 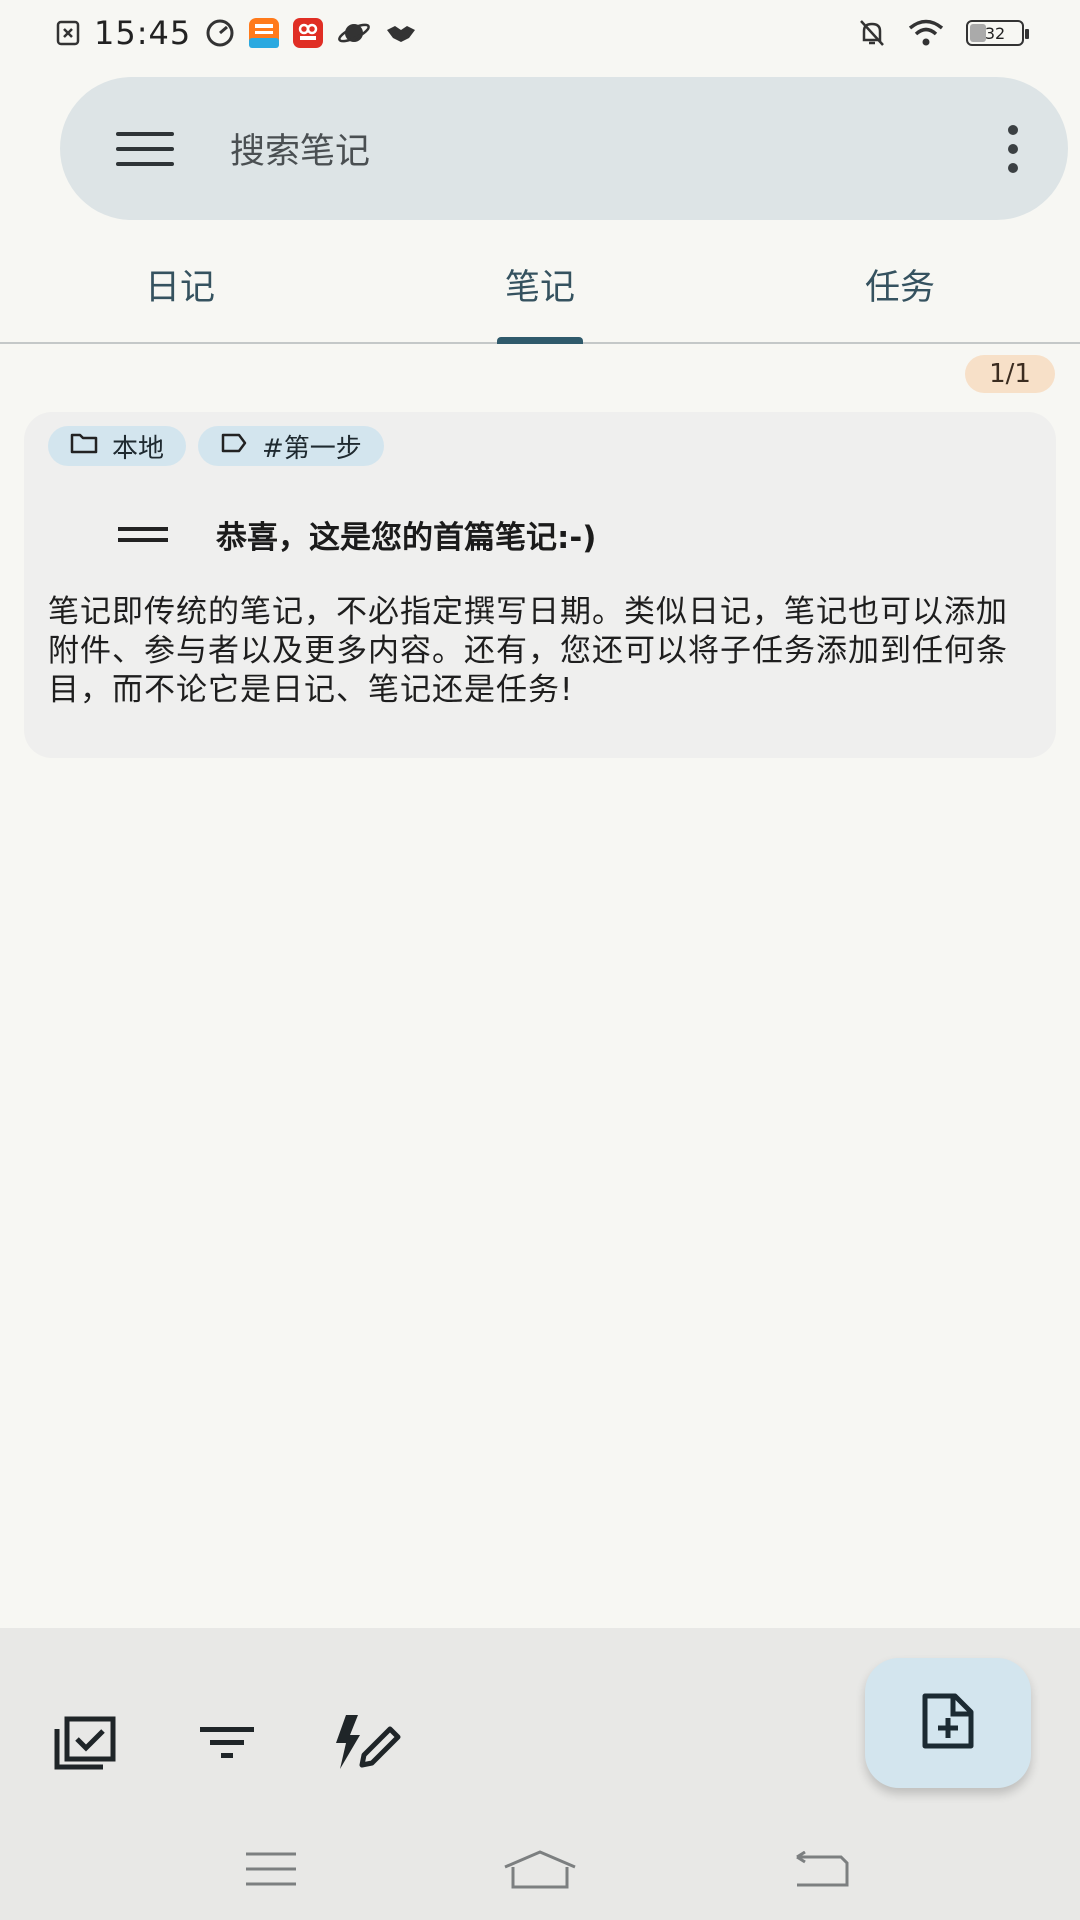 What do you see at coordinates (1010, 374) in the screenshot?
I see `result-counter: 1/1` at bounding box center [1010, 374].